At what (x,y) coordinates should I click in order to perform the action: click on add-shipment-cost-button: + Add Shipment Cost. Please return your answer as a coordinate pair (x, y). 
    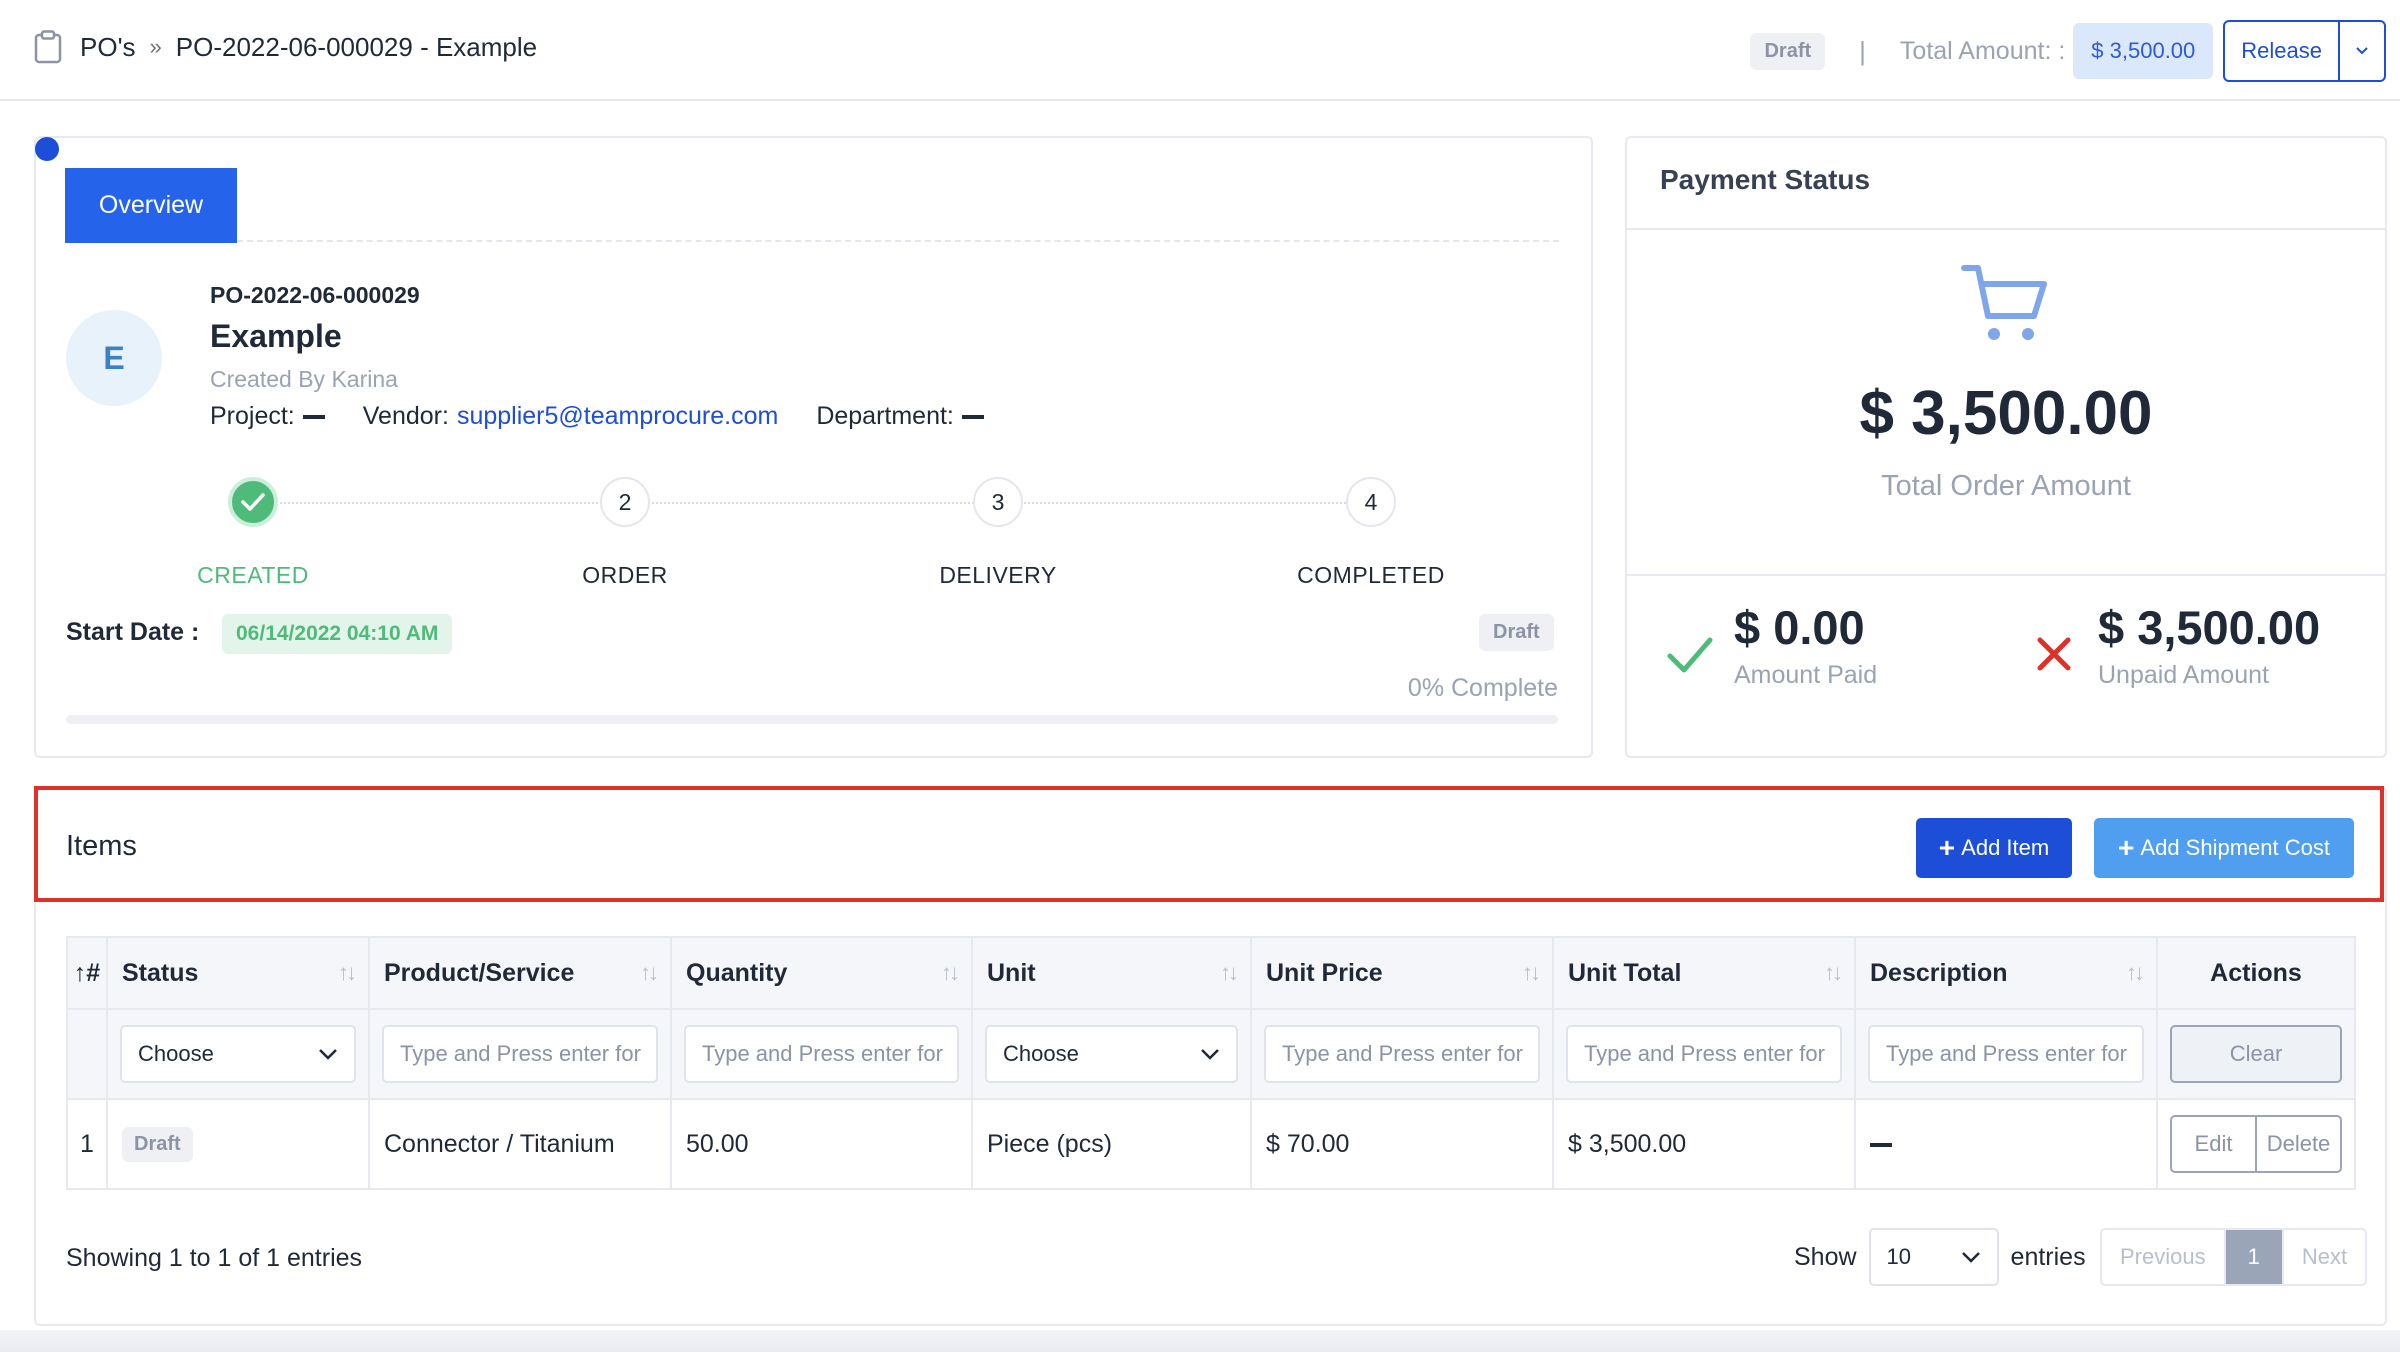
    Looking at the image, I should click on (2224, 848).